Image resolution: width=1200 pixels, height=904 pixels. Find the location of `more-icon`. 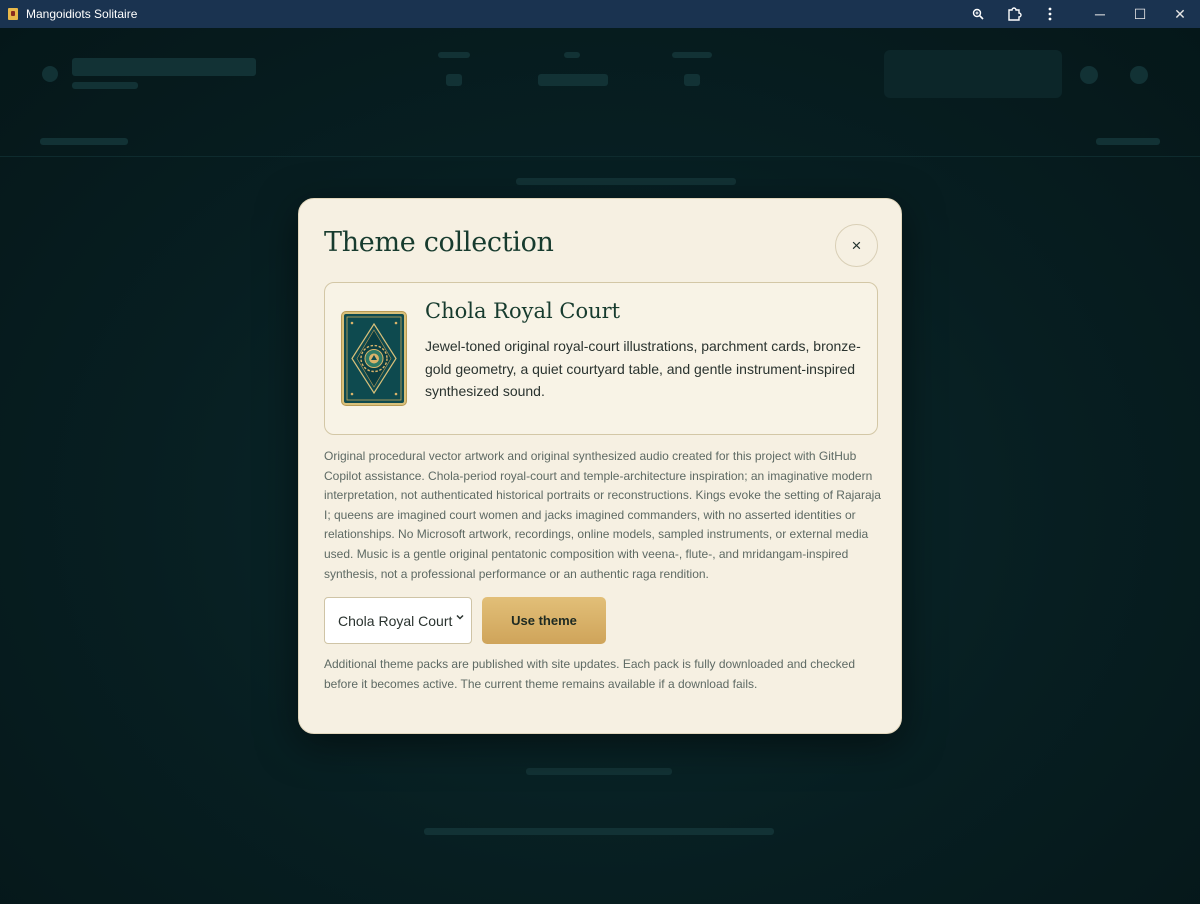

more-icon is located at coordinates (1050, 14).